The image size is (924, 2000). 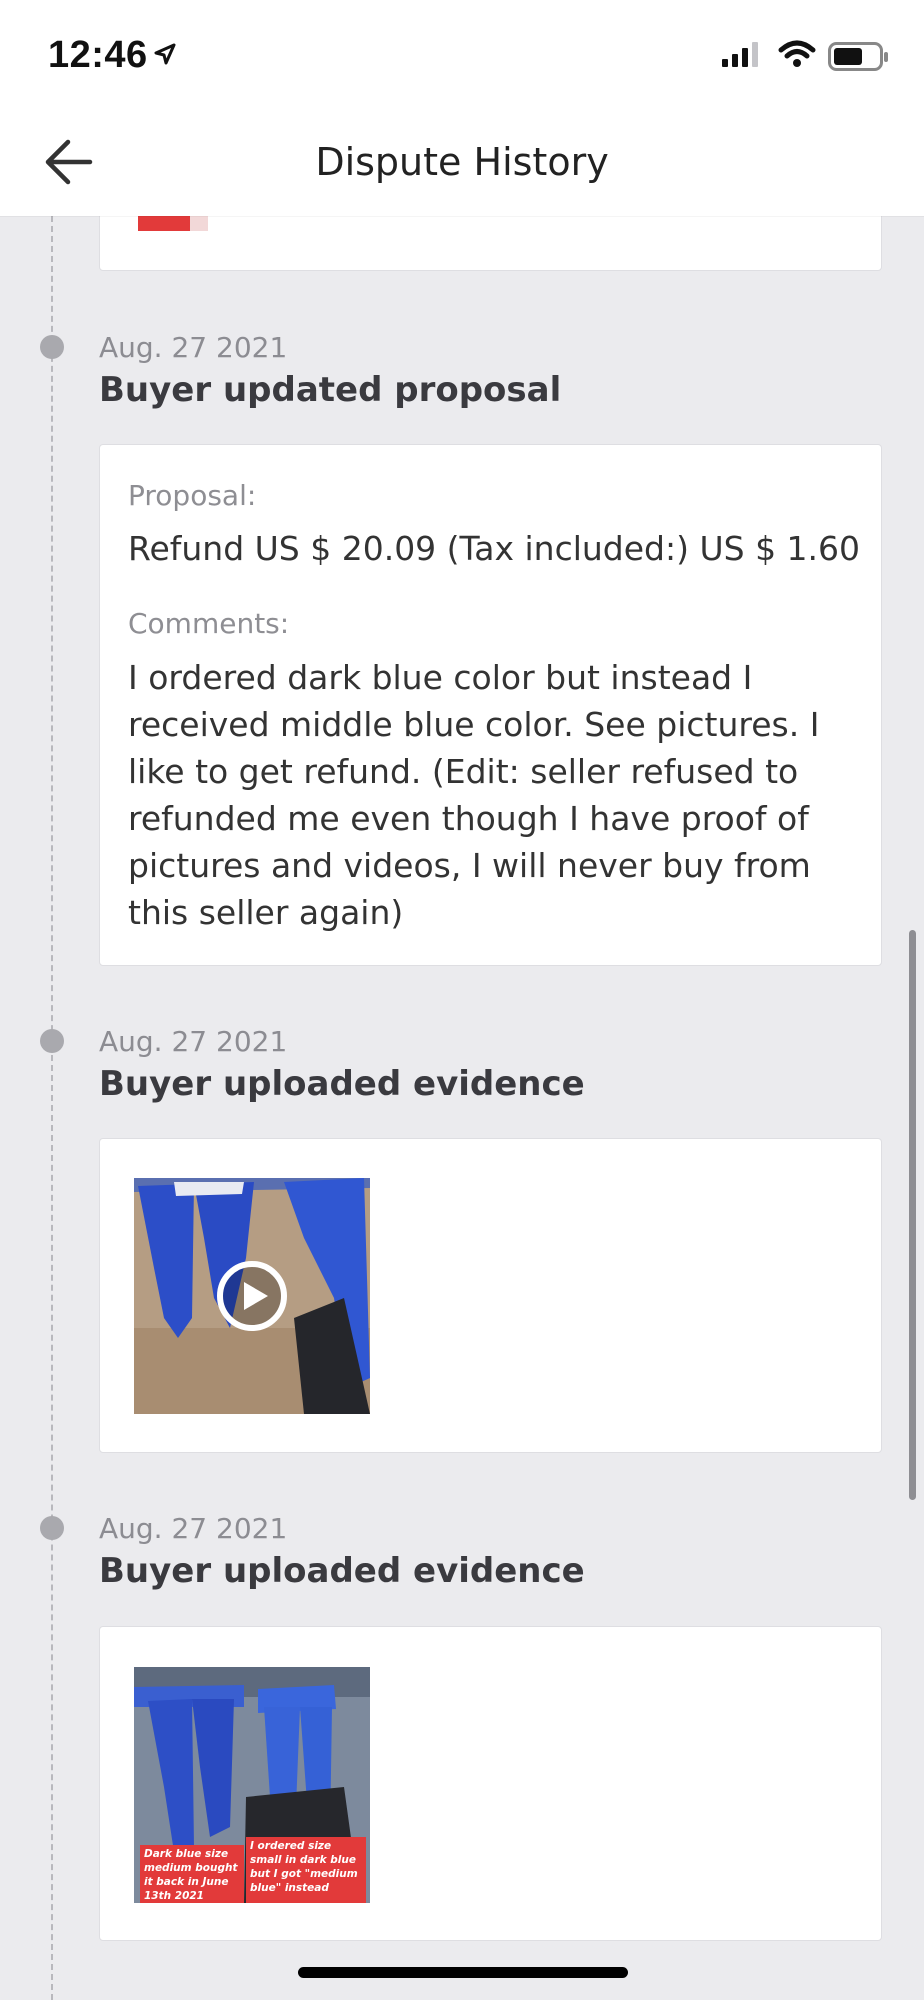 I want to click on event-title: Buyer updated proposal, so click(x=330, y=390).